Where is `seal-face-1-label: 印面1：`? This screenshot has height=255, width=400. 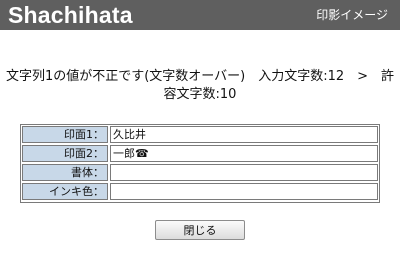 seal-face-1-label: 印面1： is located at coordinates (65, 134).